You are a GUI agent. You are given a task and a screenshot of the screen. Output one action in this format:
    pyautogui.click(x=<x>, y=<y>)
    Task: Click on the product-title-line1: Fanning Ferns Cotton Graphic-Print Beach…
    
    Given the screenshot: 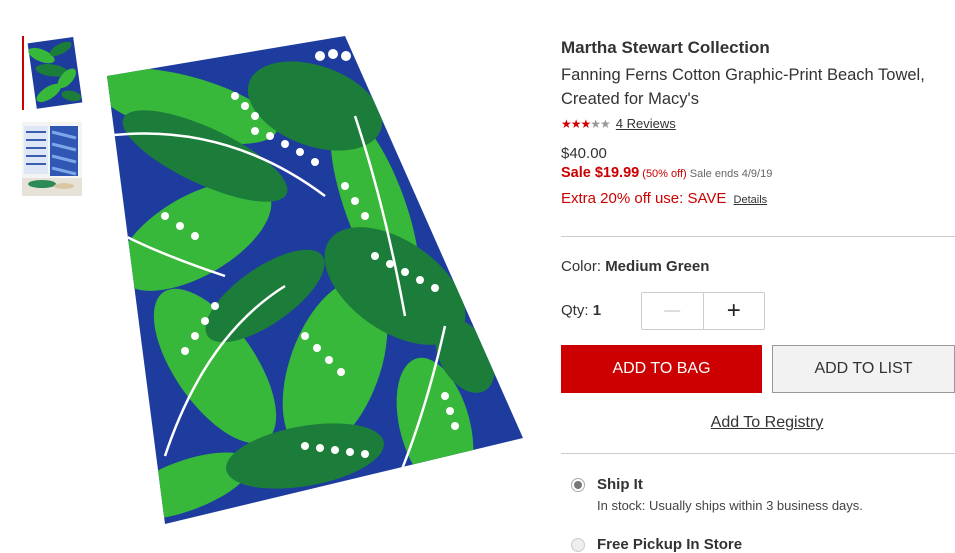 What is the action you would take?
    pyautogui.click(x=743, y=75)
    